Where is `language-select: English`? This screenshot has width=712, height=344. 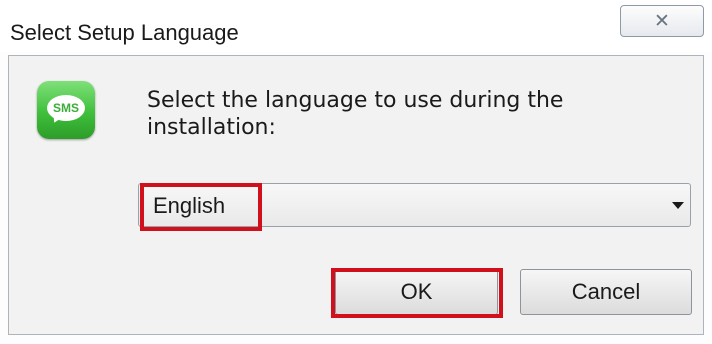 language-select: English is located at coordinates (414, 205).